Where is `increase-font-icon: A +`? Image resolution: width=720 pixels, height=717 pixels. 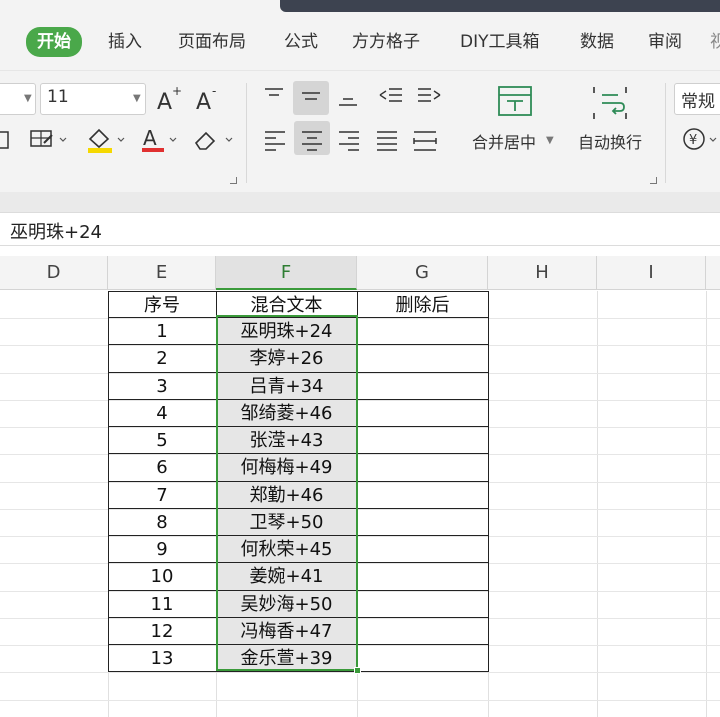
increase-font-icon: A + is located at coordinates (169, 99).